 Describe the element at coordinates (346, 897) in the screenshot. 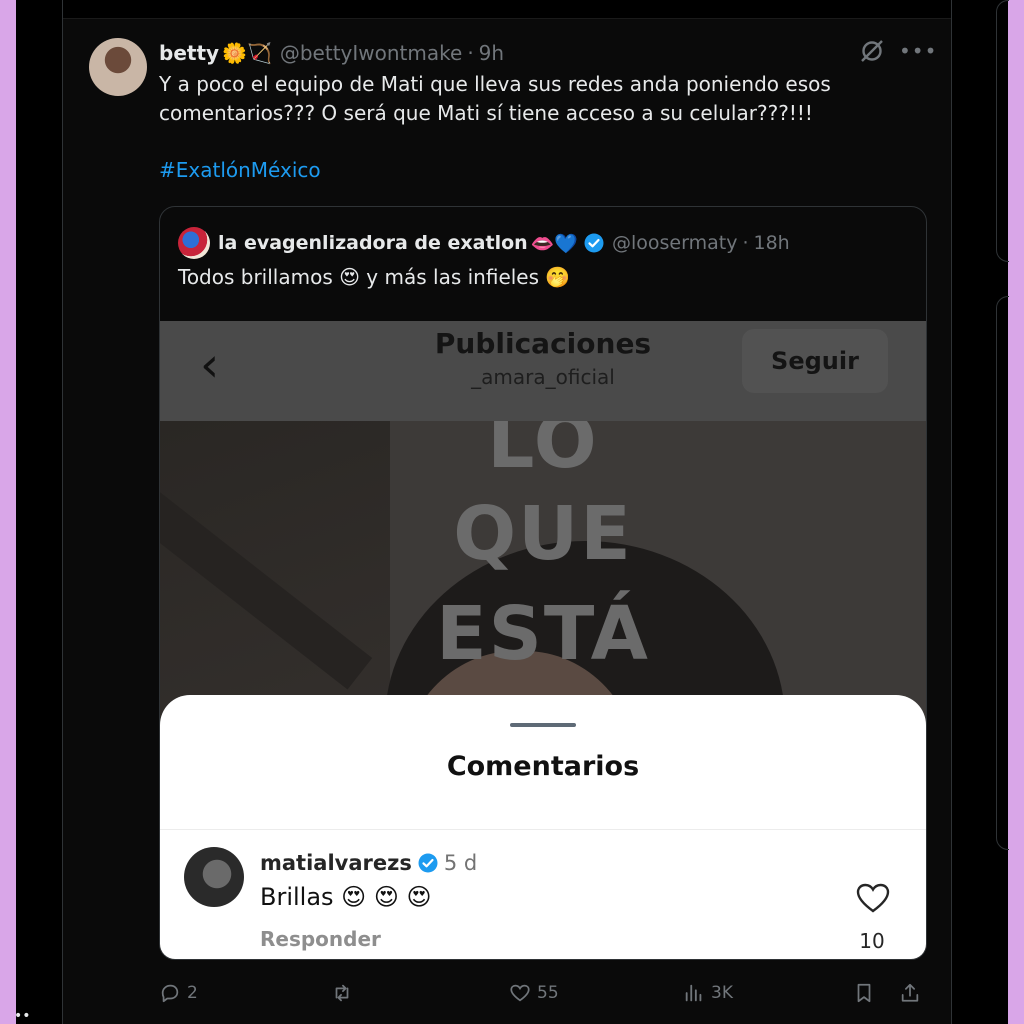

I see `comment-text: Brillas 😍 😍 😍` at that location.